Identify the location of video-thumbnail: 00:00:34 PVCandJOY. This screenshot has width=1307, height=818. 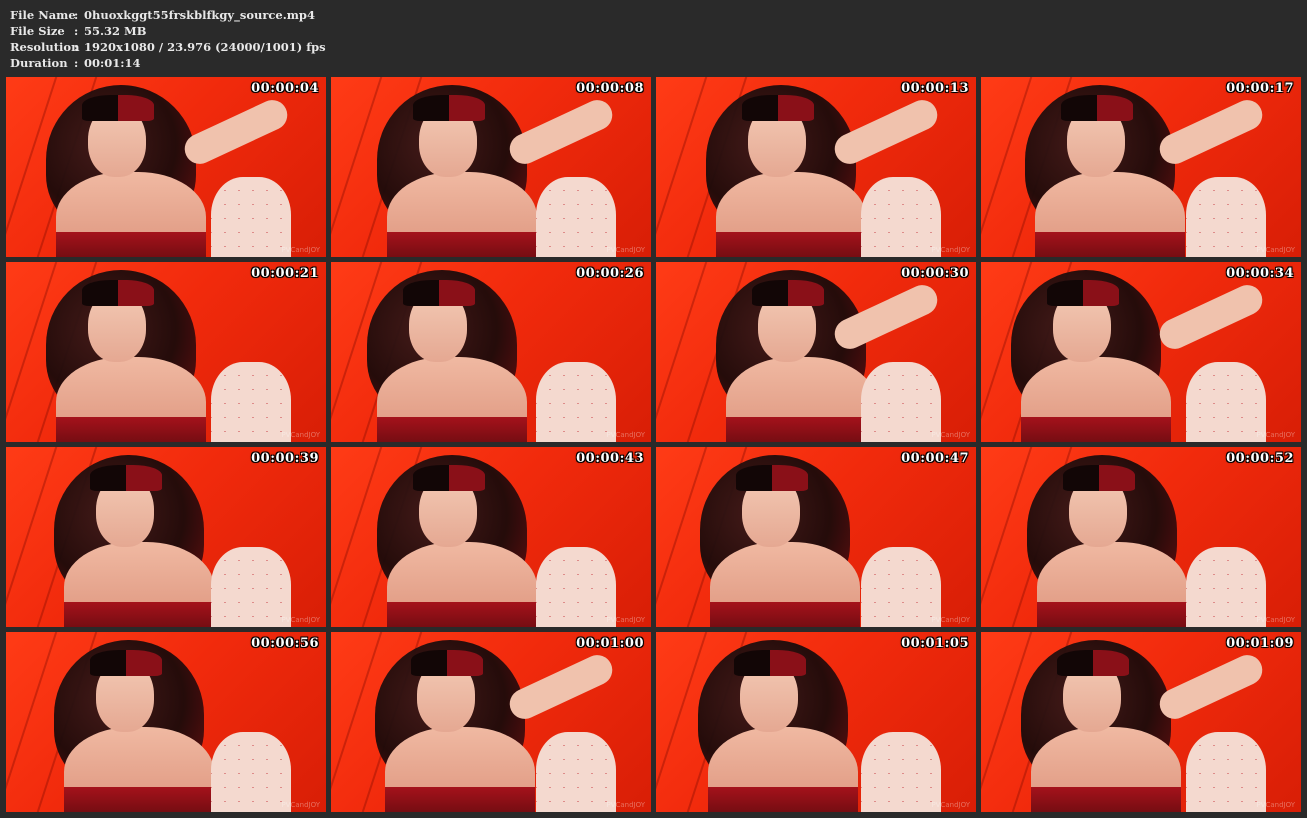
(1141, 352).